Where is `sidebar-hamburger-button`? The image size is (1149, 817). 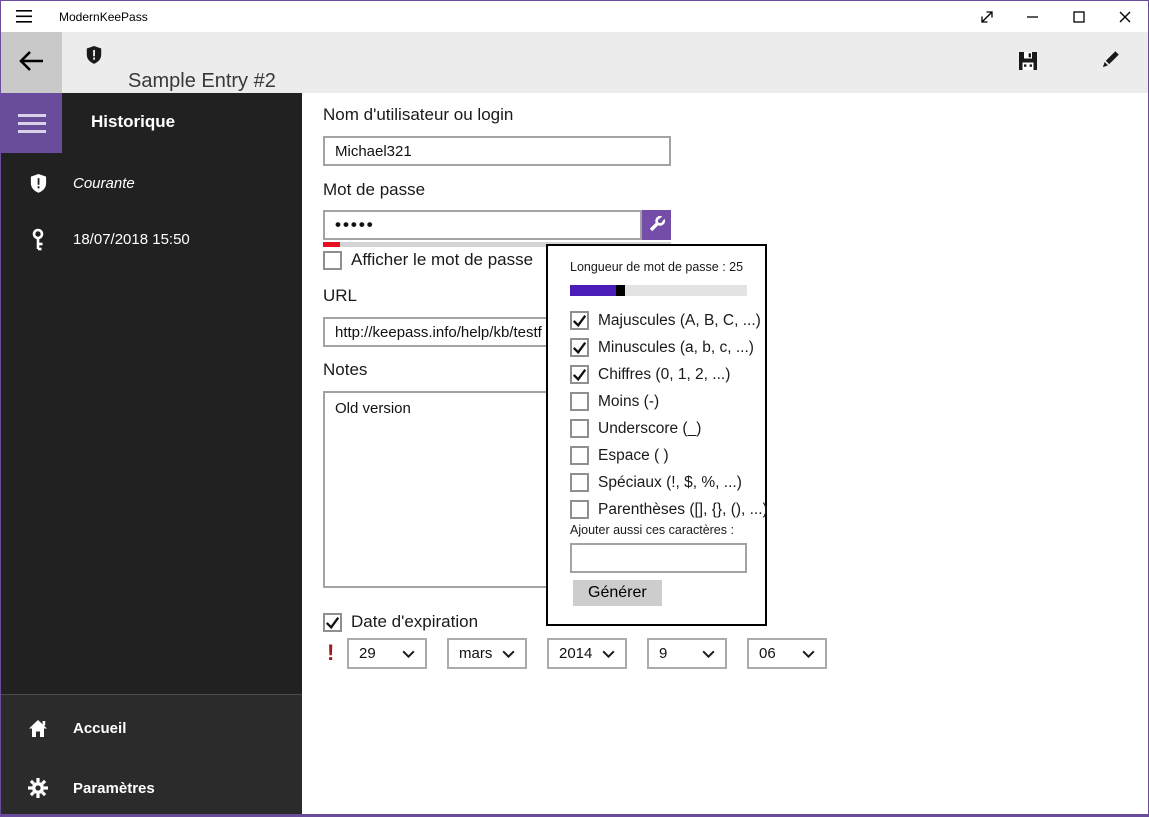
sidebar-hamburger-button is located at coordinates (31, 123).